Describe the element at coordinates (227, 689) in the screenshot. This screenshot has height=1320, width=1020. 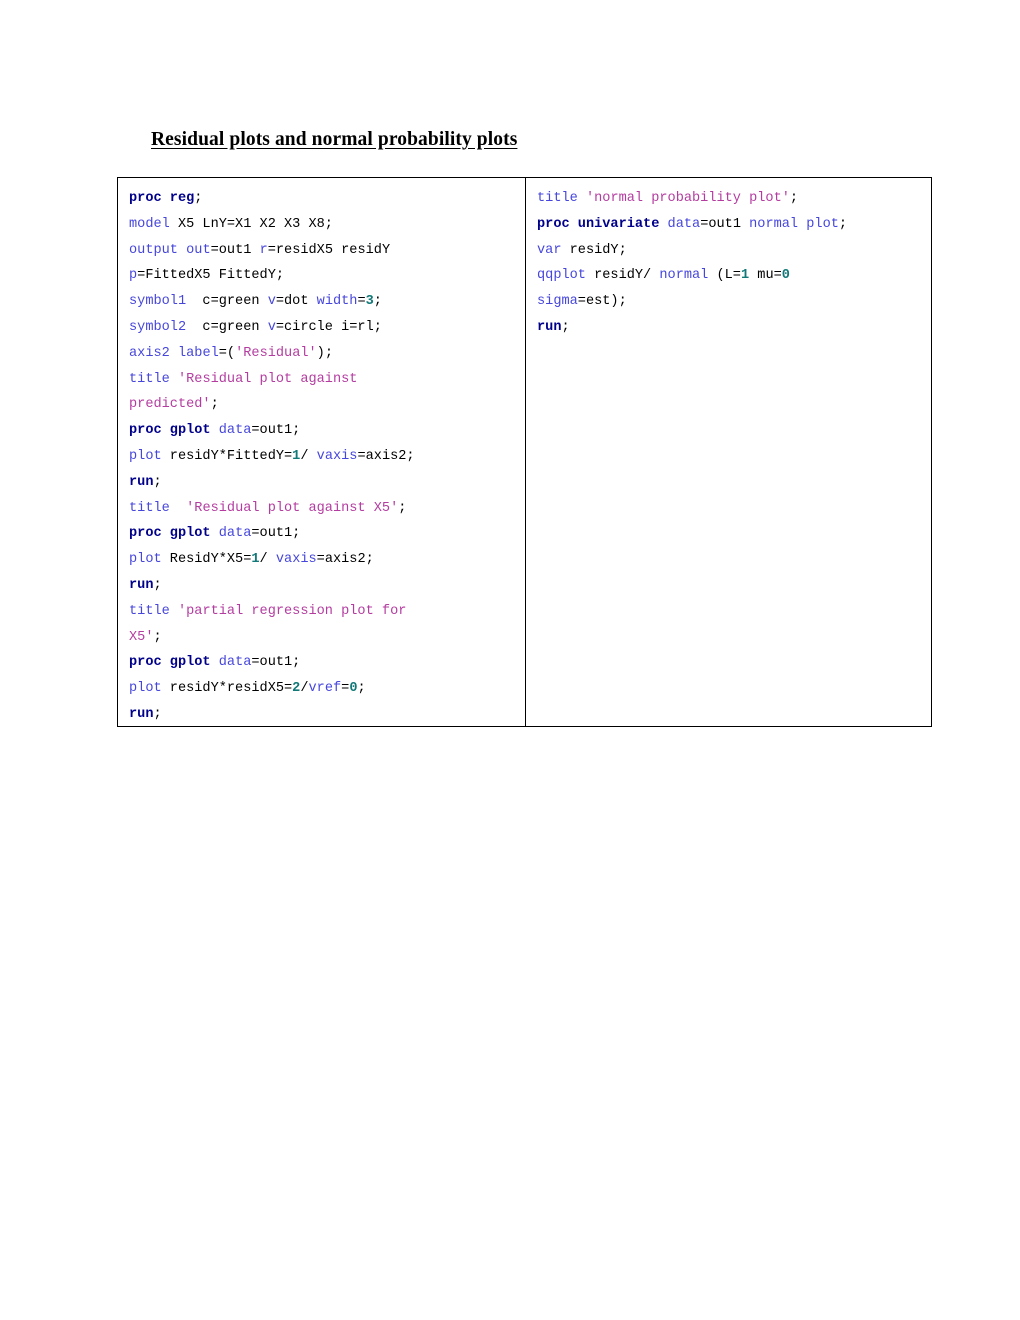
I see `code-token-plain: residY*residX5=` at that location.